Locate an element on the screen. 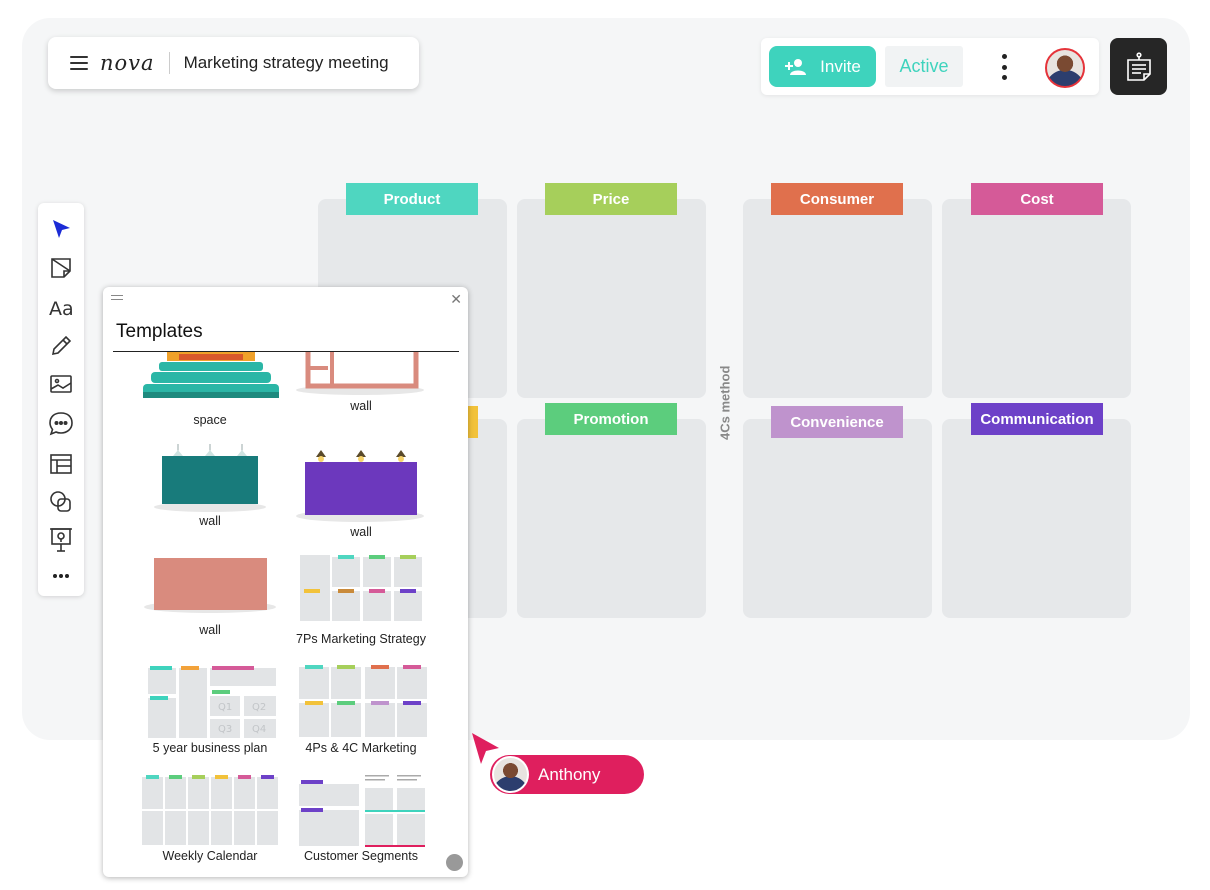 The width and height of the screenshot is (1210, 890). template-thumb-7ps is located at coordinates (361, 588).